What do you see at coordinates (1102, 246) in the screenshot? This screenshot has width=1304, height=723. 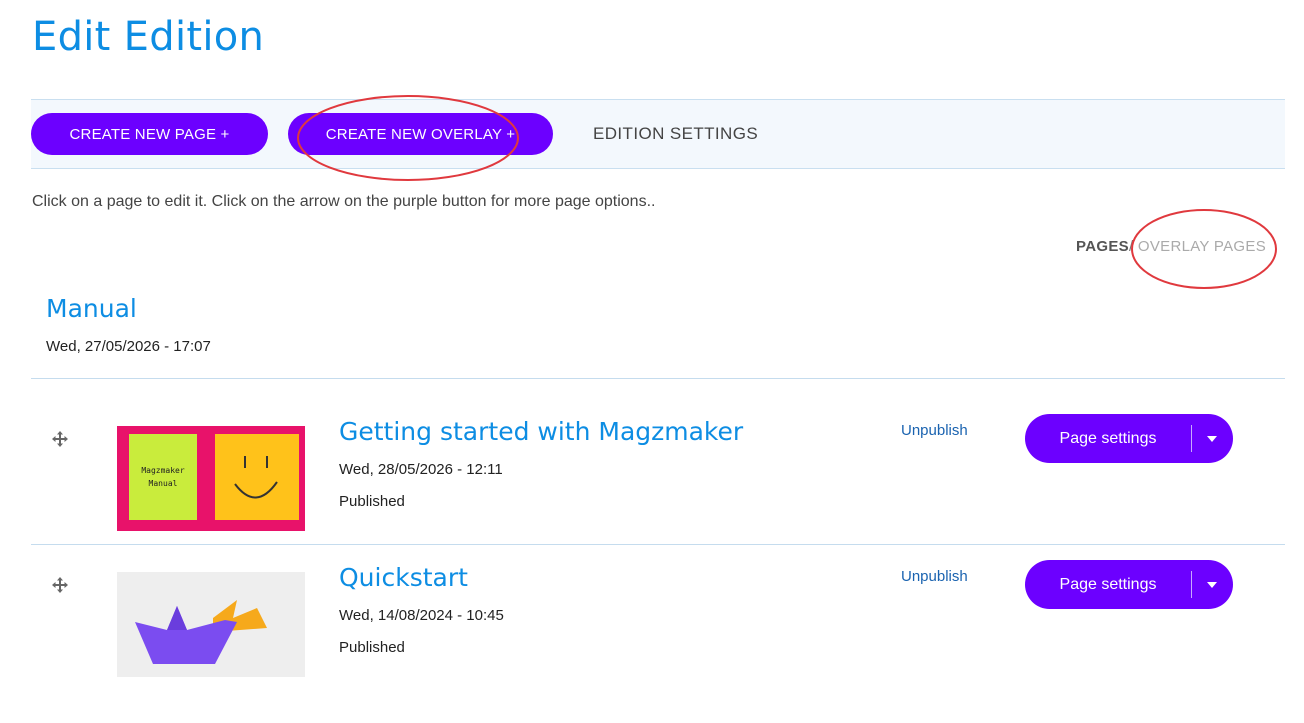 I see `pages-toggle: PAGES` at bounding box center [1102, 246].